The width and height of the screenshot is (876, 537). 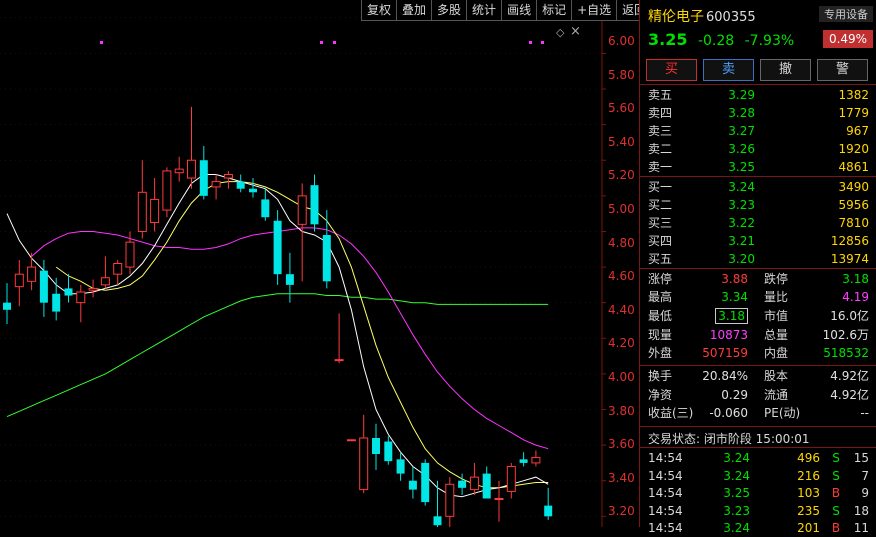 I want to click on stat-label: PE(动), so click(x=782, y=413).